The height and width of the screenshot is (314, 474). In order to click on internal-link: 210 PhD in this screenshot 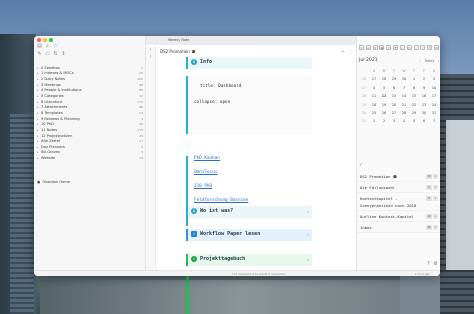, I will do `click(253, 191)`.